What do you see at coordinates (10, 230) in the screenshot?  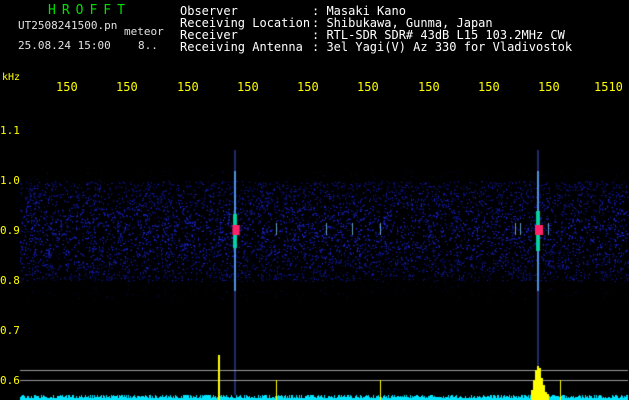 I see `y-tick-label: 0.9` at bounding box center [10, 230].